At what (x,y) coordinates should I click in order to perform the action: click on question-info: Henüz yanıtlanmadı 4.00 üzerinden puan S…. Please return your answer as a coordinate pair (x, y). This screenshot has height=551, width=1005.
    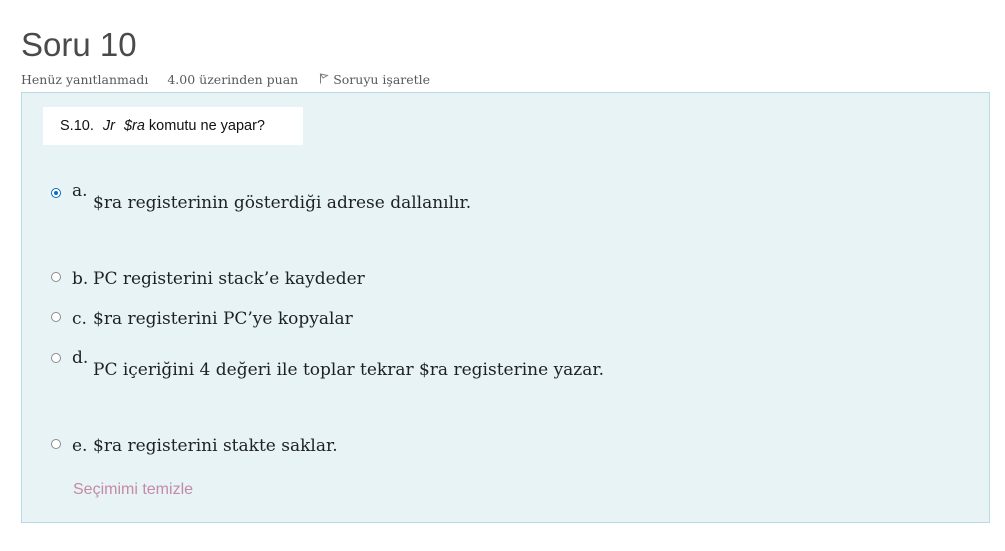
    Looking at the image, I should click on (225, 79).